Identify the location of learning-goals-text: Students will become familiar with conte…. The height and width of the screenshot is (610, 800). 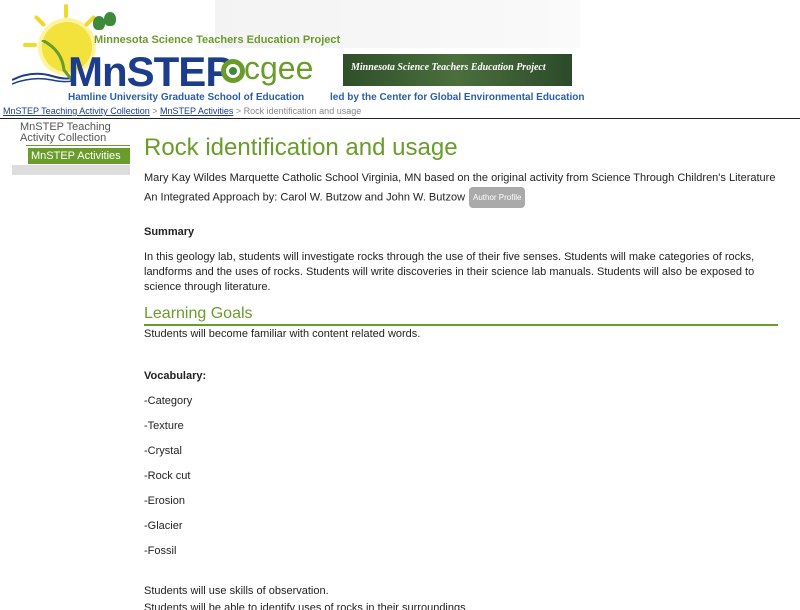
(282, 334).